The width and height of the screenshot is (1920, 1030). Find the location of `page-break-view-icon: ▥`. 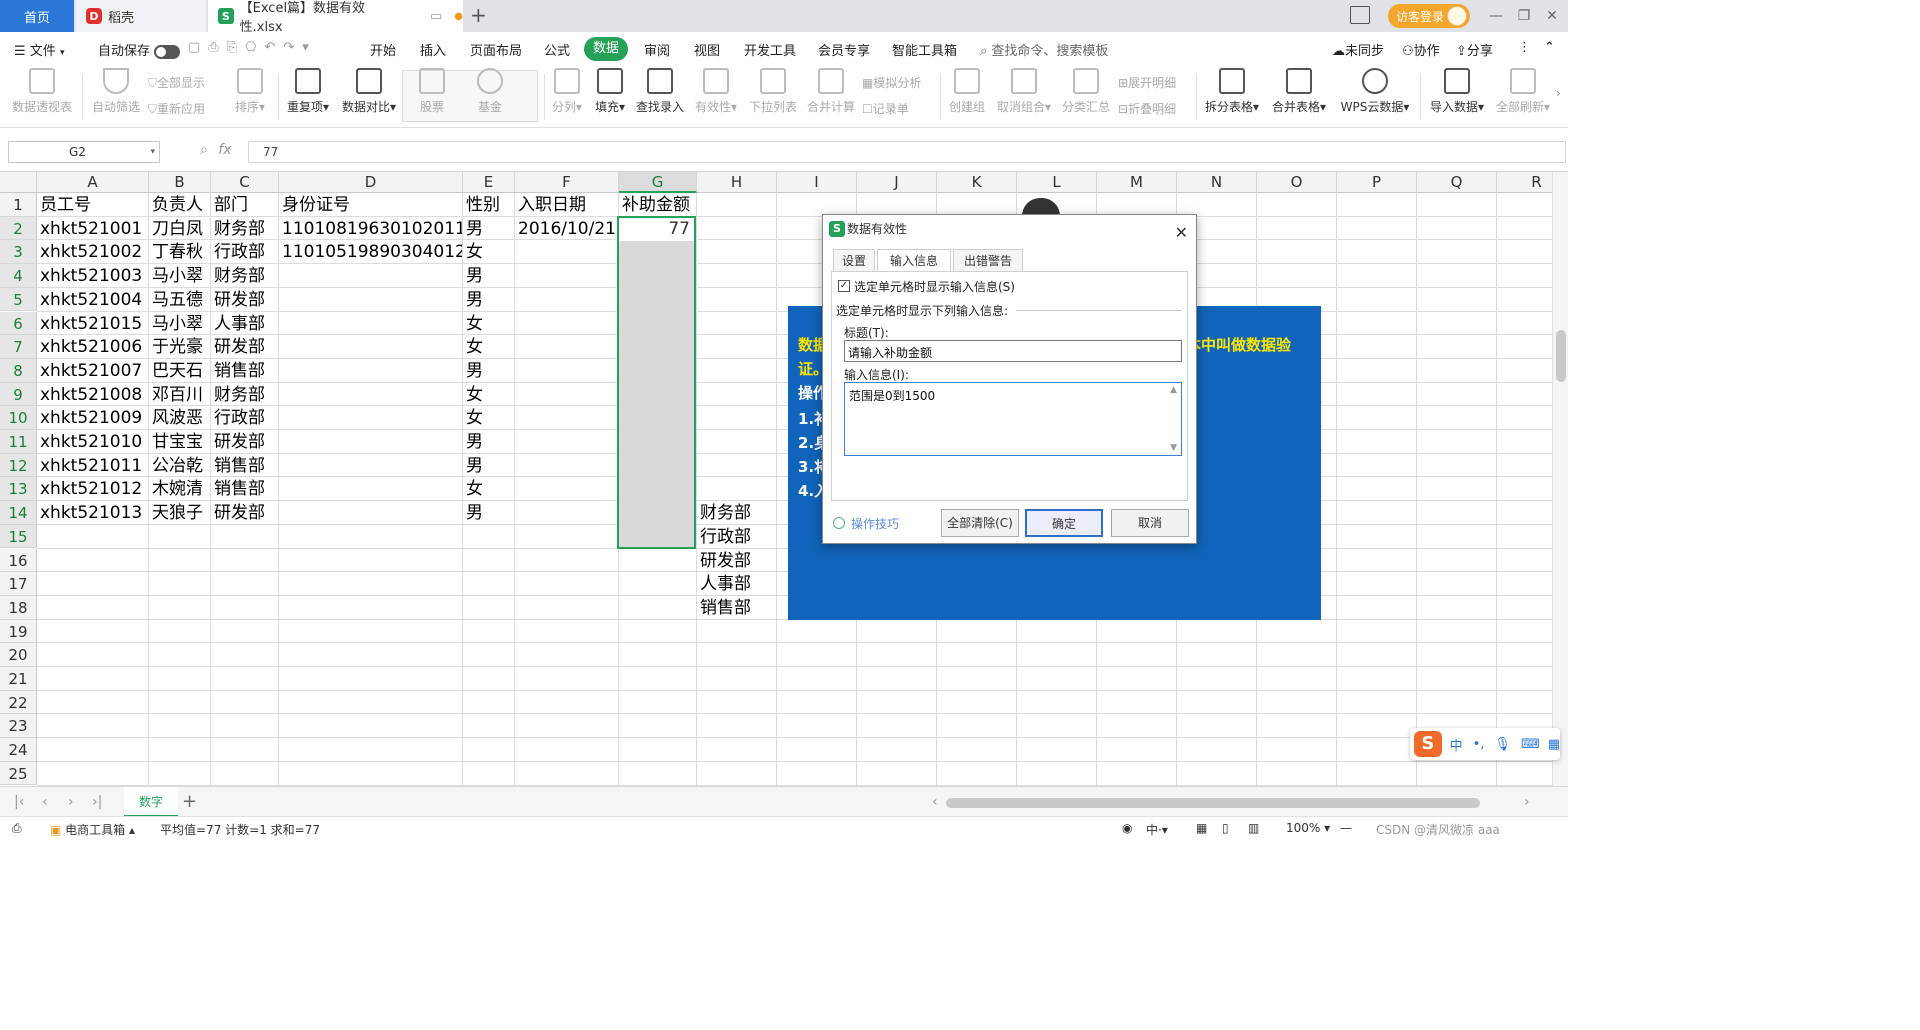

page-break-view-icon: ▥ is located at coordinates (1253, 828).